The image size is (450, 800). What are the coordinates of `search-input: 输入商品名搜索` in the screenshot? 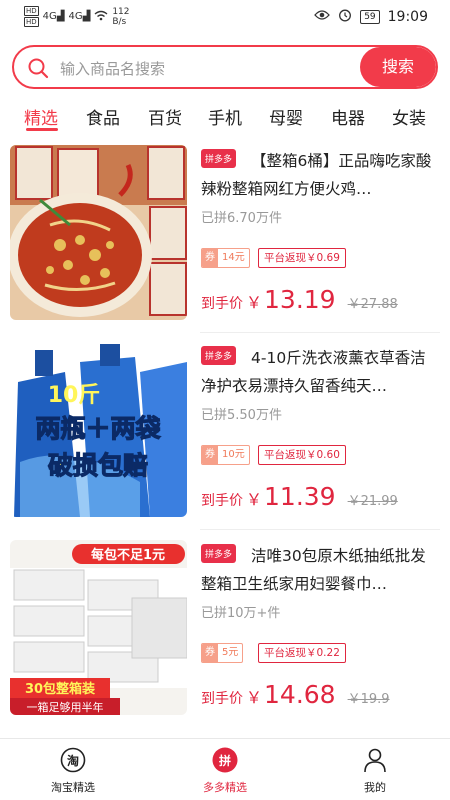 It's located at (112, 68).